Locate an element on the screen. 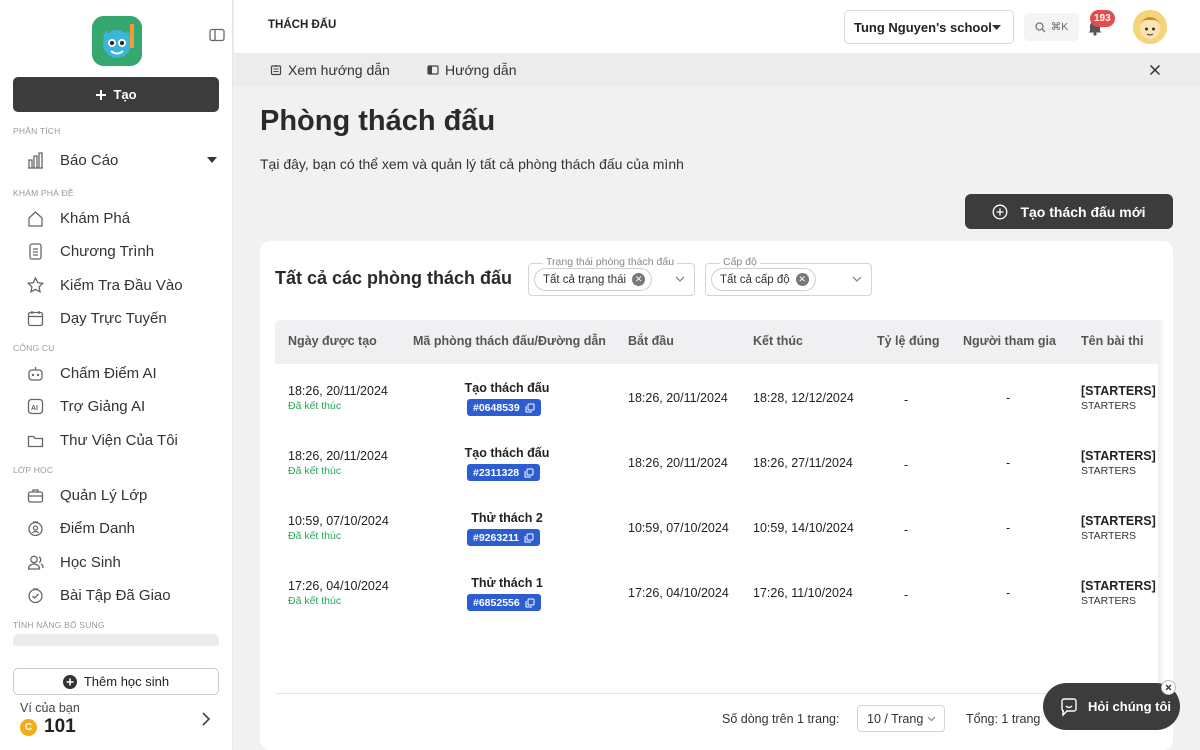 The image size is (1200, 750). view-guide-link: Xem hướng dẫn is located at coordinates (330, 70).